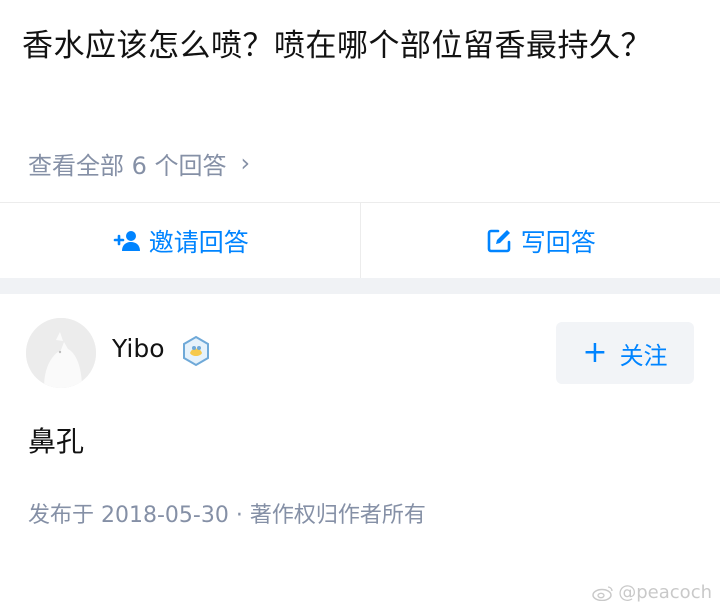 Image resolution: width=720 pixels, height=607 pixels. I want to click on section-divider, so click(360, 286).